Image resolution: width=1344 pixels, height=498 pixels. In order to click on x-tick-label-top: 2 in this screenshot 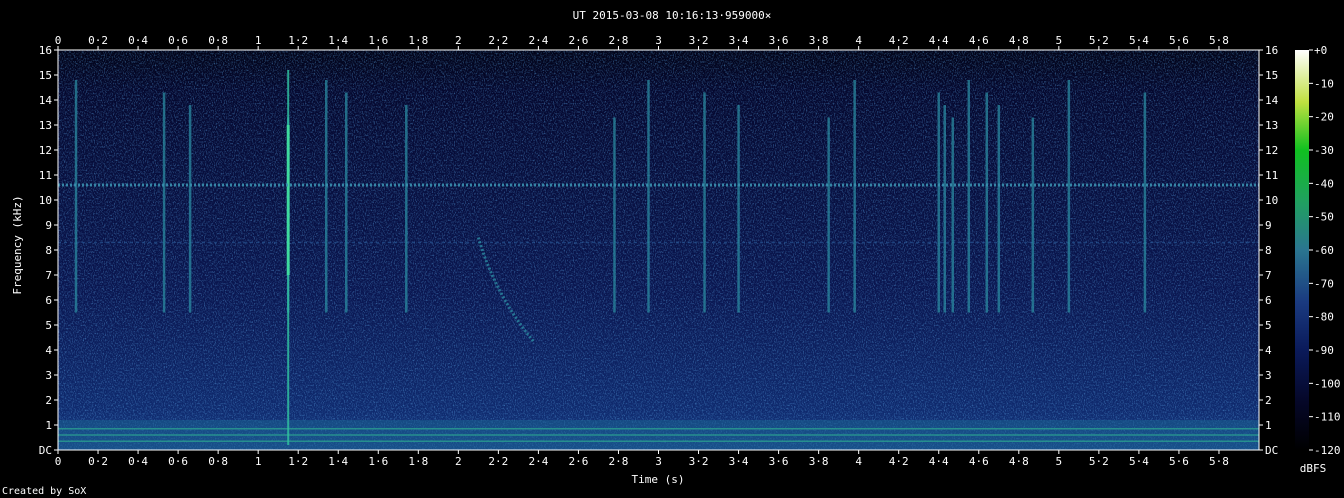, I will do `click(458, 40)`.